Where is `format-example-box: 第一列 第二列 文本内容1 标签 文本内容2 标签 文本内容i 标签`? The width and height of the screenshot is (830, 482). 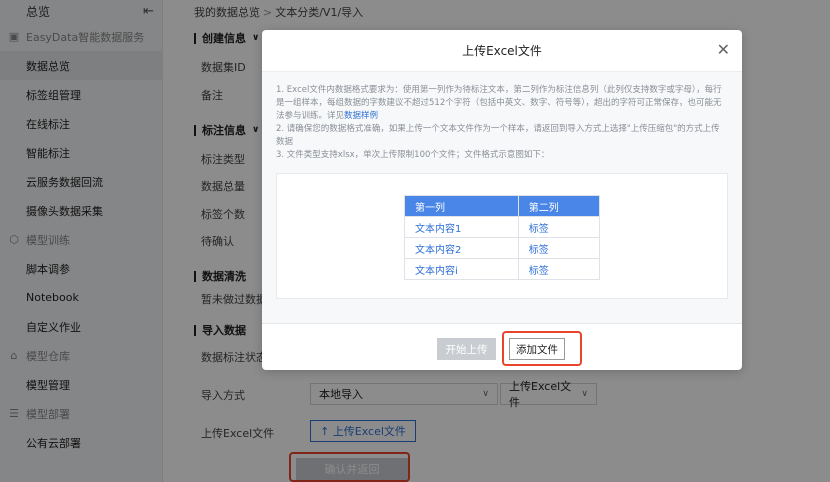
format-example-box: 第一列 第二列 文本内容1 标签 文本内容2 标签 文本内容i 标签 is located at coordinates (502, 236).